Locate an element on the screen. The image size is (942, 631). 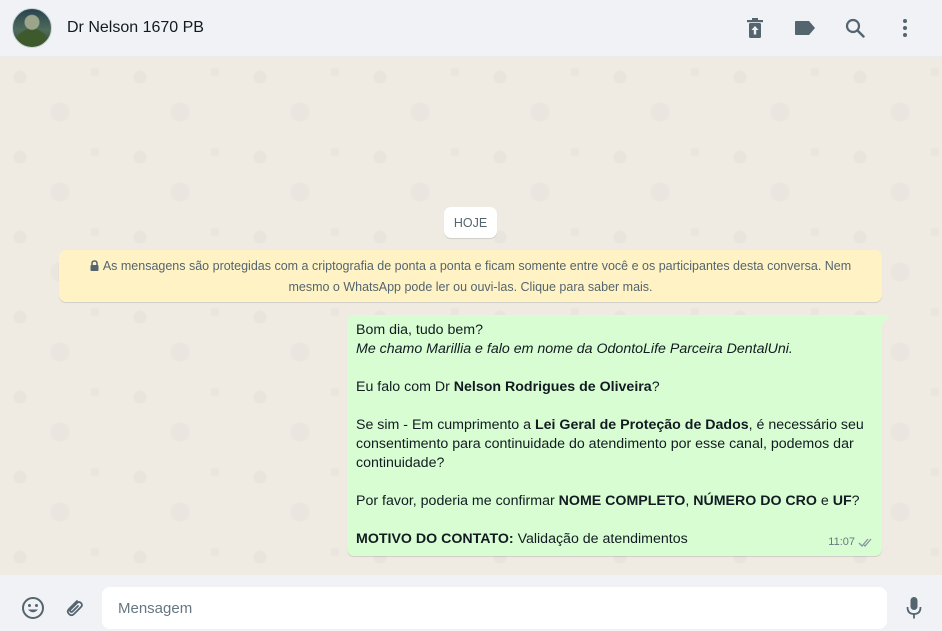
bubble-tail is located at coordinates (886, 320).